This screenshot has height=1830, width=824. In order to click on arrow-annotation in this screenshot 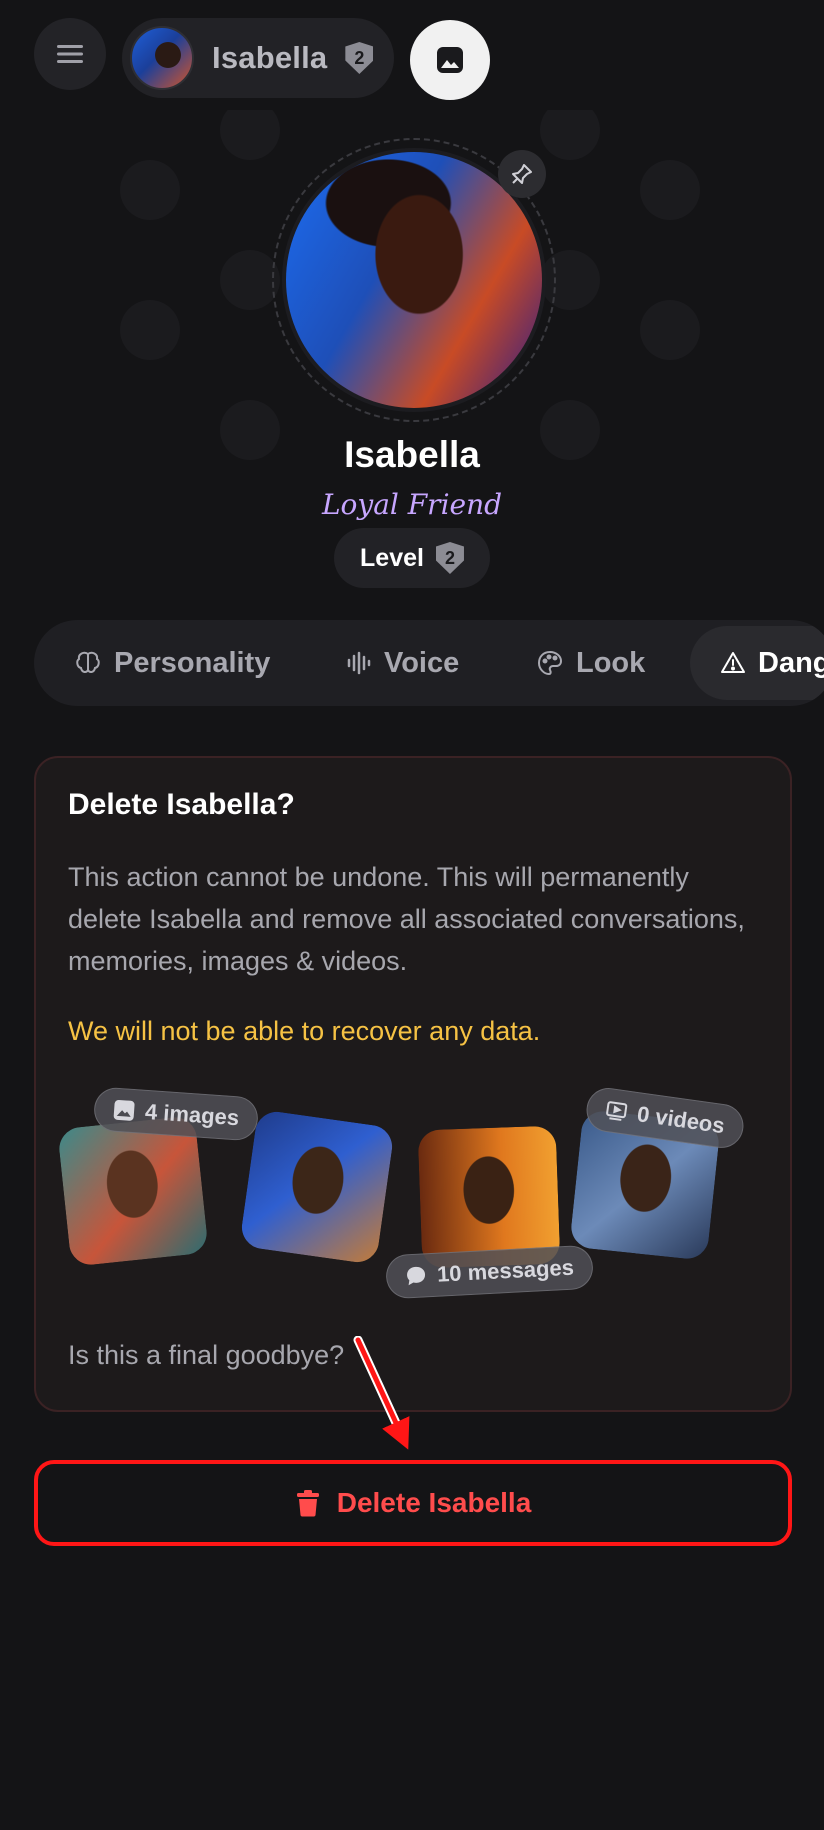, I will do `click(381, 1393)`.